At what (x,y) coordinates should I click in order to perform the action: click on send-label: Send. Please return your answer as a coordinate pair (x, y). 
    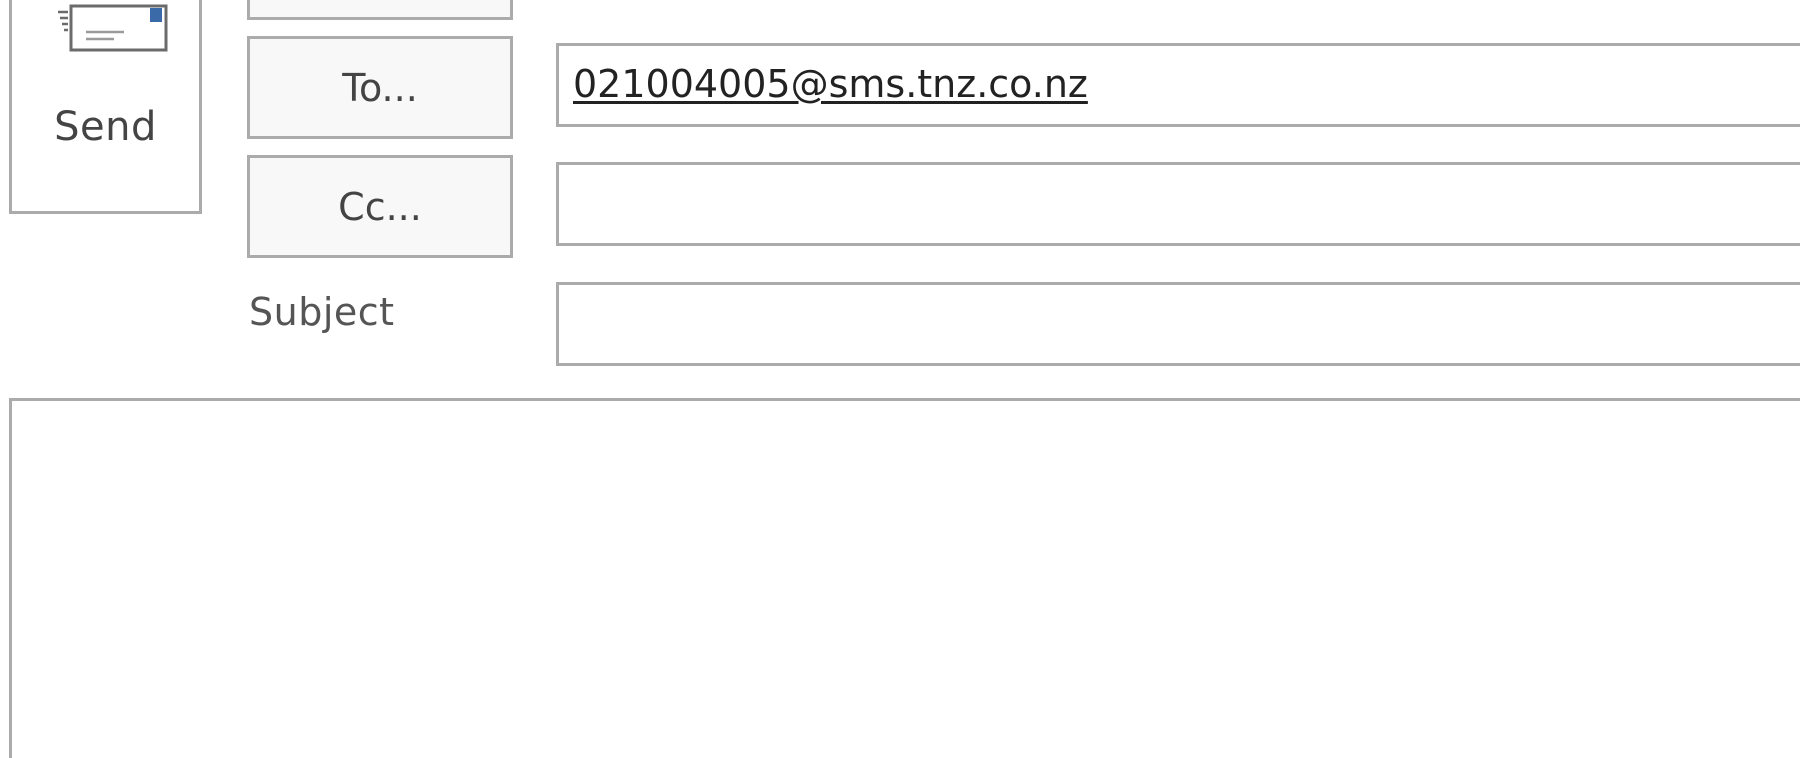
    Looking at the image, I should click on (105, 127).